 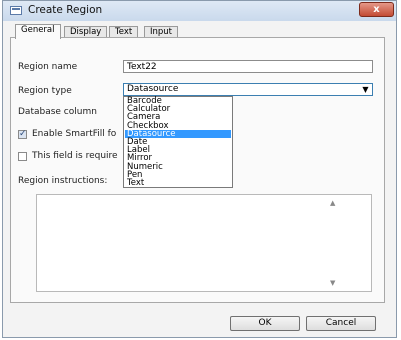 What do you see at coordinates (248, 89) in the screenshot?
I see `region-type-select: Datasource ▼` at bounding box center [248, 89].